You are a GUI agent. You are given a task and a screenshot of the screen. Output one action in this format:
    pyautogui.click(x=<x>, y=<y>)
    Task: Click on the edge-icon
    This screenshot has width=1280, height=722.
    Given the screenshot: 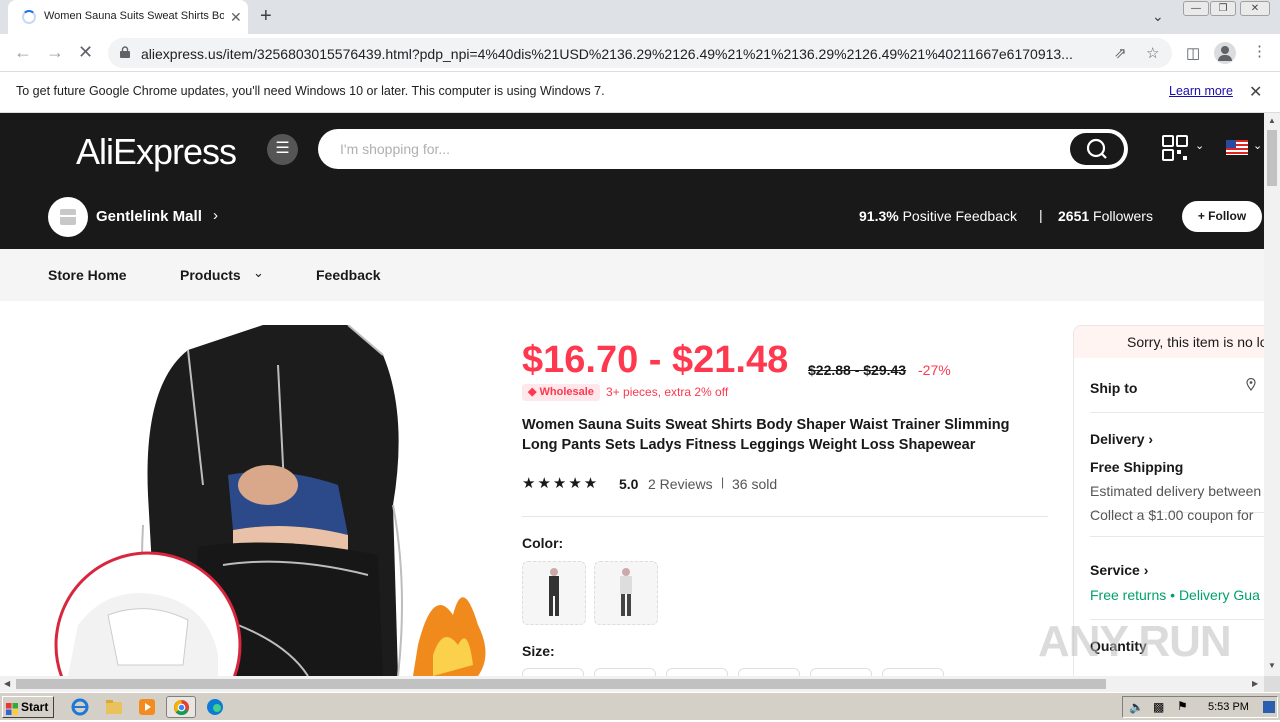 What is the action you would take?
    pyautogui.click(x=215, y=707)
    